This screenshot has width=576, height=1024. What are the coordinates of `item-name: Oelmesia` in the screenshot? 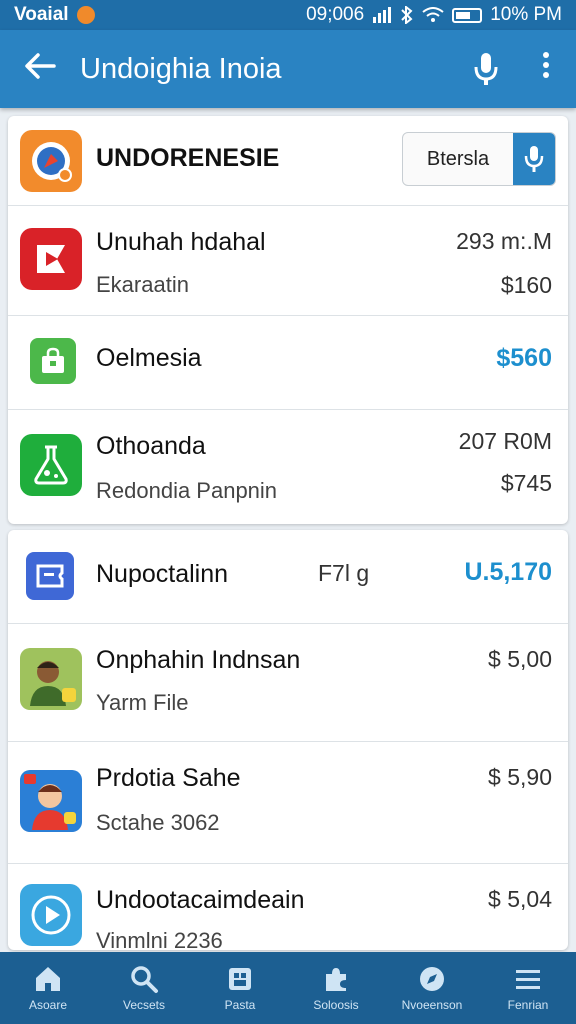 It's located at (149, 358).